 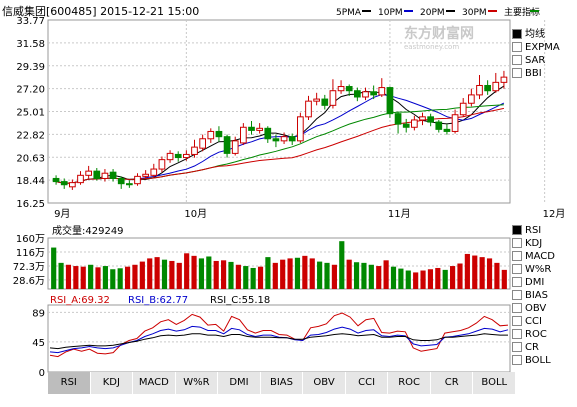 What do you see at coordinates (282, 383) in the screenshot?
I see `tab-bias: BIAS` at bounding box center [282, 383].